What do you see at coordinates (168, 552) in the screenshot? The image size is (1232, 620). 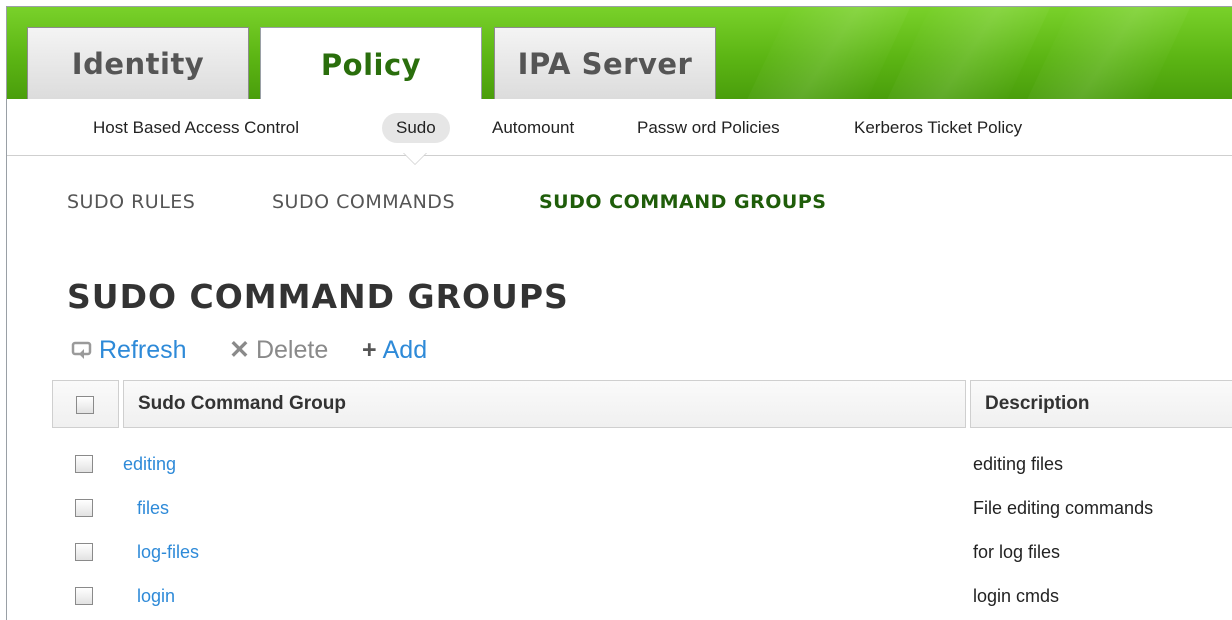 I see `row-name-link: log-files` at bounding box center [168, 552].